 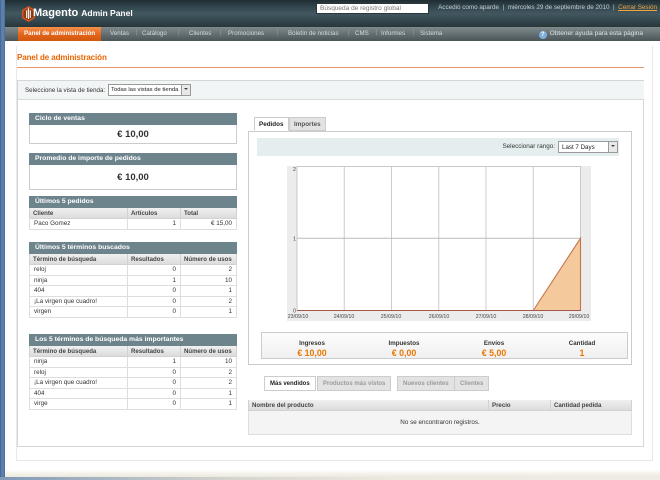 I want to click on svg-text: 25/09/10, so click(x=391, y=317).